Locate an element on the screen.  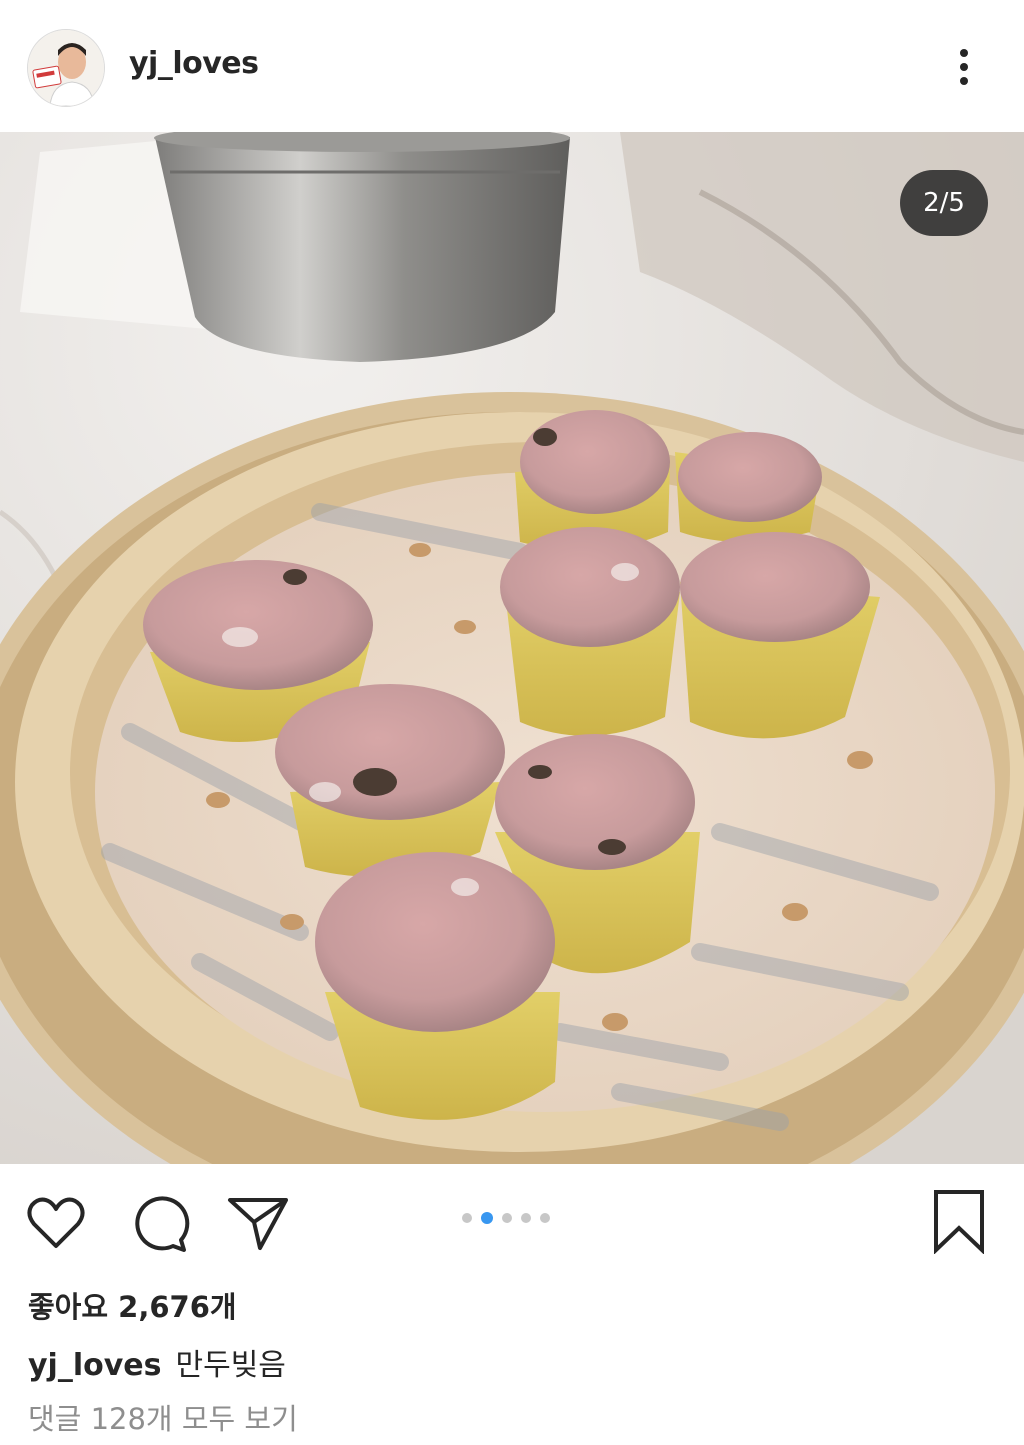
caption-text: 만두빚음 is located at coordinates (230, 1365).